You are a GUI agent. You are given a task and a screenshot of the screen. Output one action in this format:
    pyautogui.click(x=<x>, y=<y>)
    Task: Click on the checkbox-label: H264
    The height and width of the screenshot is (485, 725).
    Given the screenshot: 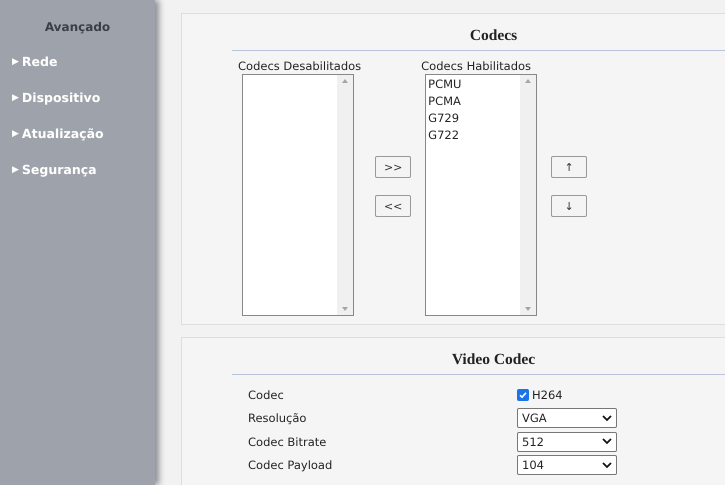 What is the action you would take?
    pyautogui.click(x=547, y=395)
    